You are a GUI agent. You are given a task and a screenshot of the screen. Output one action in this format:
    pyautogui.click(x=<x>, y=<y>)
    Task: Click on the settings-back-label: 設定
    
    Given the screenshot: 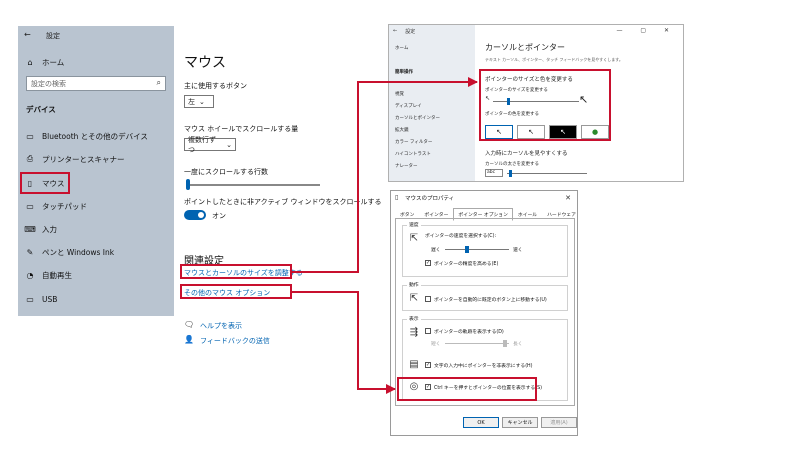 What is the action you would take?
    pyautogui.click(x=53, y=36)
    